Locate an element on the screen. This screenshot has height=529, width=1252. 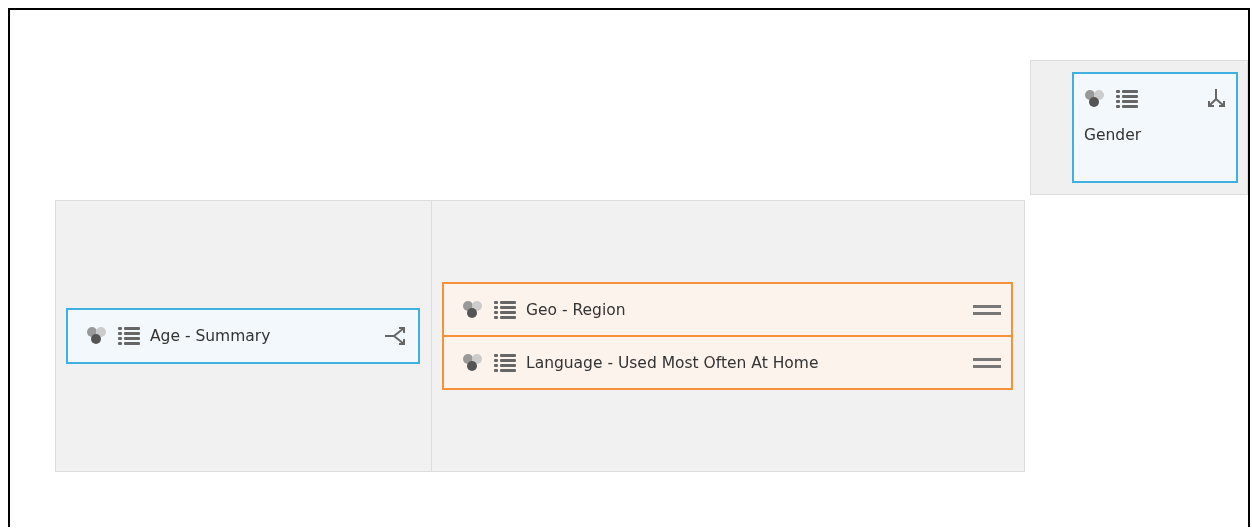
field-chip: Language - Used Most Often At Home is located at coordinates (727, 363).